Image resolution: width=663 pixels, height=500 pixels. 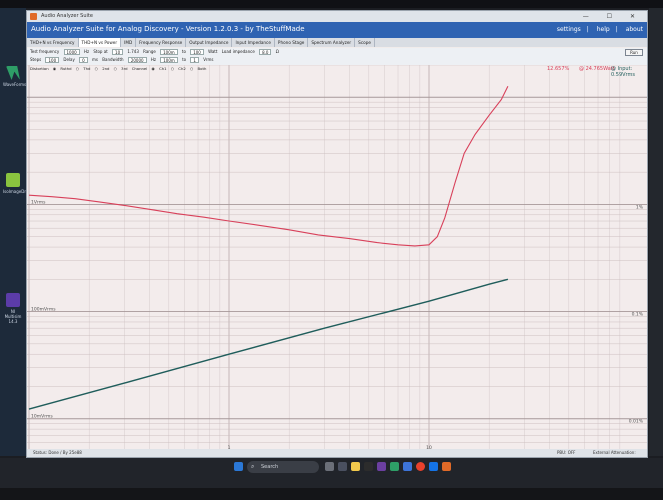 I want to click on cube-icon, so click(x=13, y=180).